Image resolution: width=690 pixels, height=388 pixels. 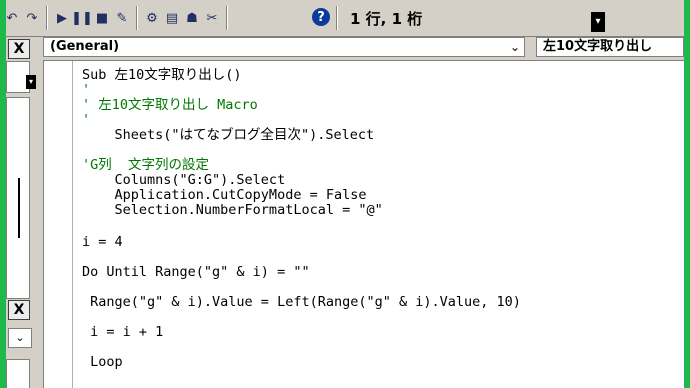 I want to click on left-docked-panels: X ▾ X ⌄, so click(x=21, y=212).